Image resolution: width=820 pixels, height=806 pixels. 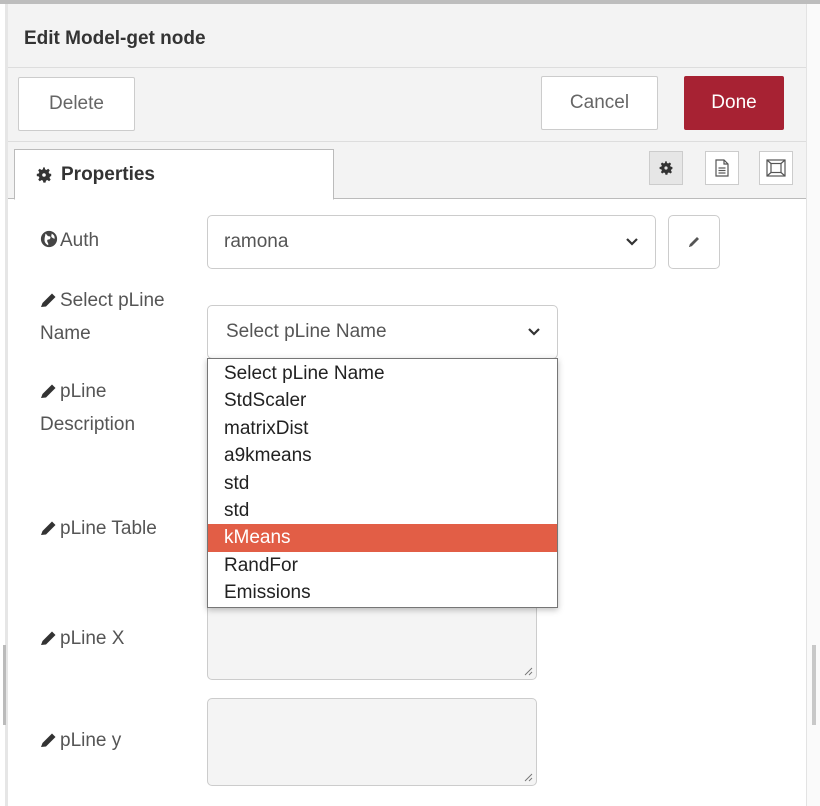 I want to click on pline-description-label: pLine Description, so click(x=88, y=408).